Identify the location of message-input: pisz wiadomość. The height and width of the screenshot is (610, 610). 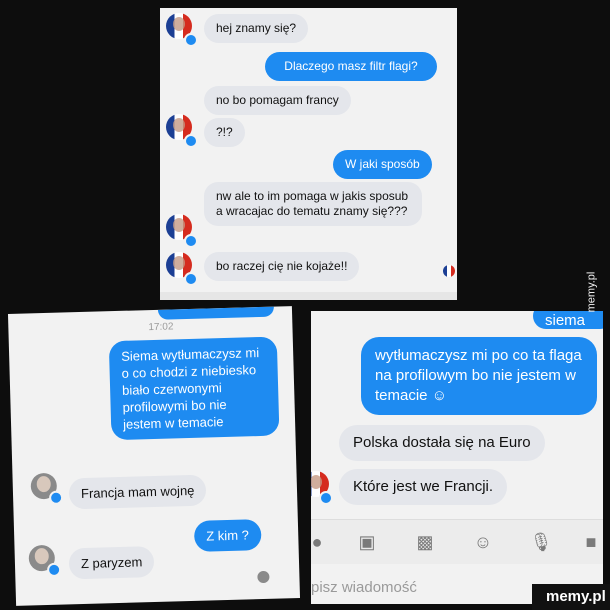
(364, 587).